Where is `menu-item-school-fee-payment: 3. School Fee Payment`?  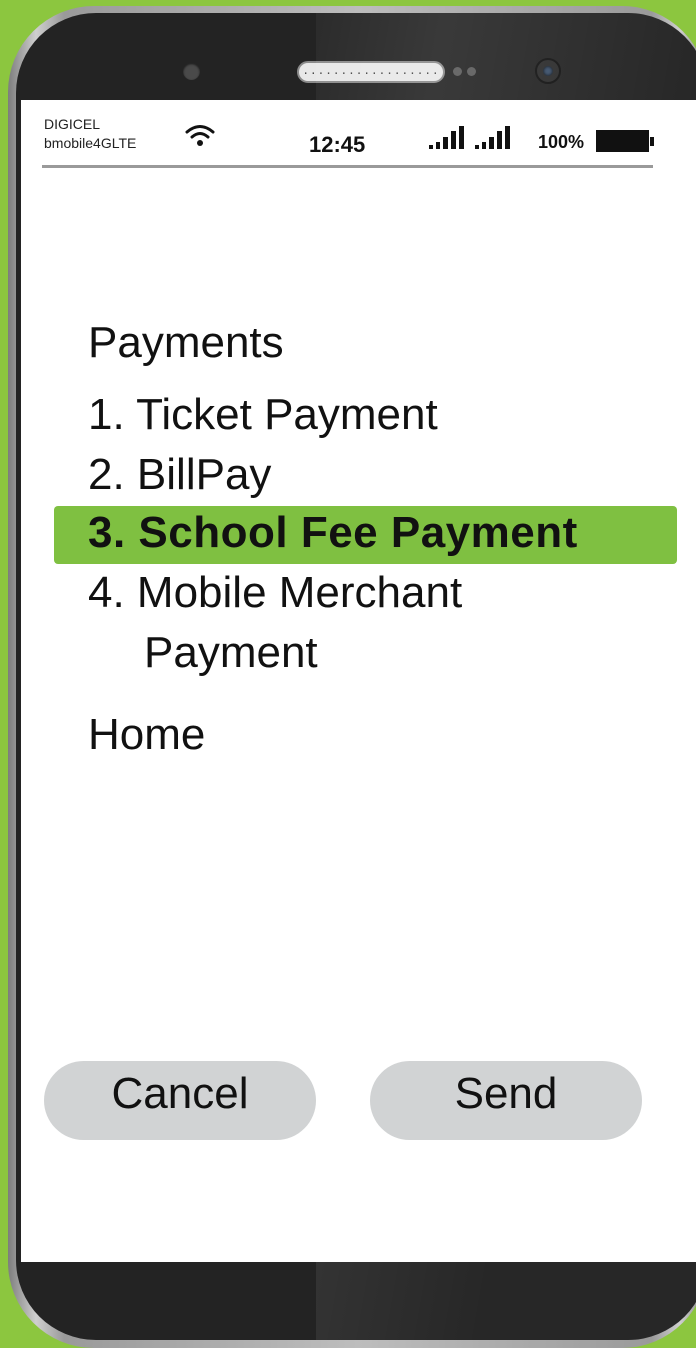 menu-item-school-fee-payment: 3. School Fee Payment is located at coordinates (333, 533).